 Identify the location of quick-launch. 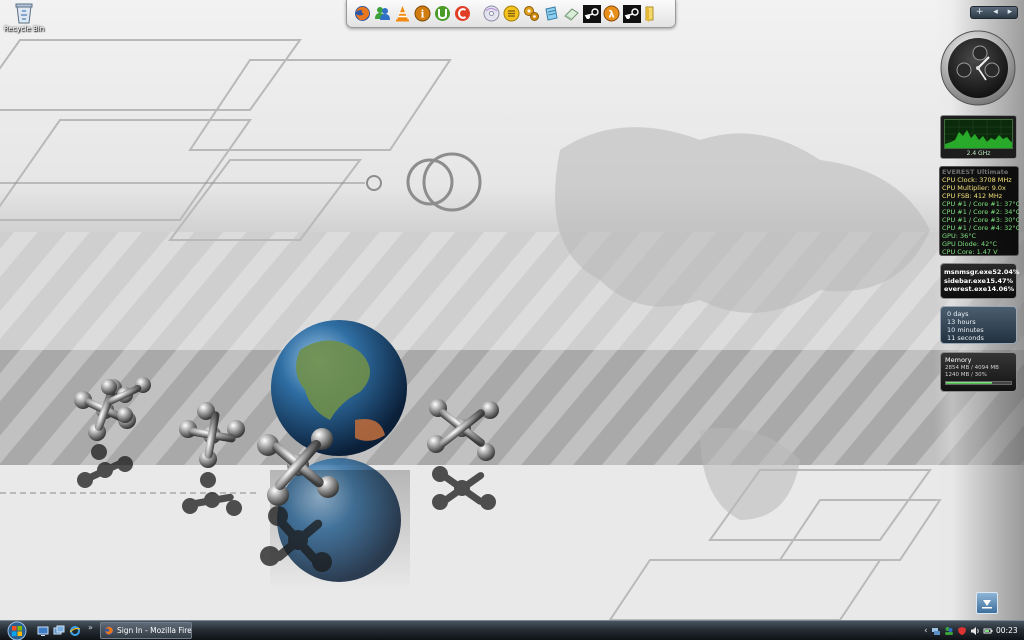
(58, 631).